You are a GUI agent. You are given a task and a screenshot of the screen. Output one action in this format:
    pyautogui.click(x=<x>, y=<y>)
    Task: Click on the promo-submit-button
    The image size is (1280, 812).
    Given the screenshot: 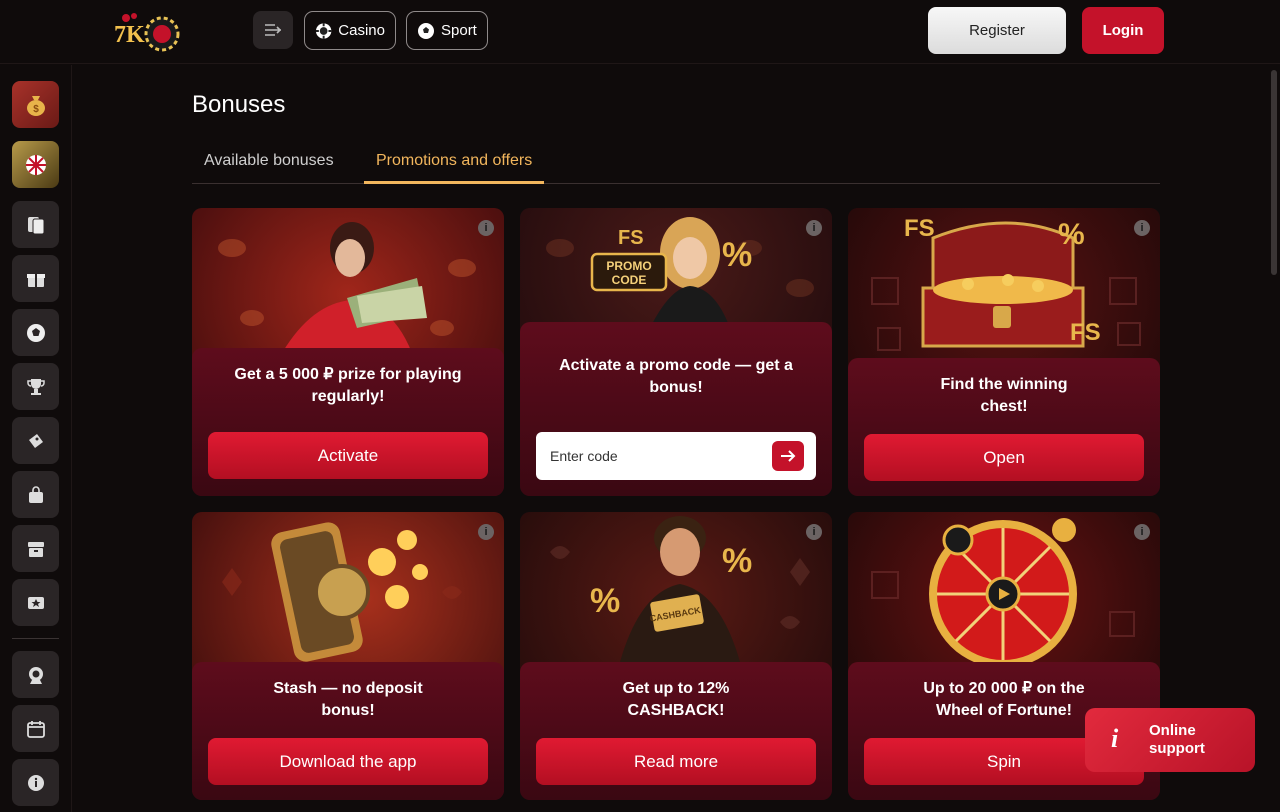 What is the action you would take?
    pyautogui.click(x=788, y=456)
    